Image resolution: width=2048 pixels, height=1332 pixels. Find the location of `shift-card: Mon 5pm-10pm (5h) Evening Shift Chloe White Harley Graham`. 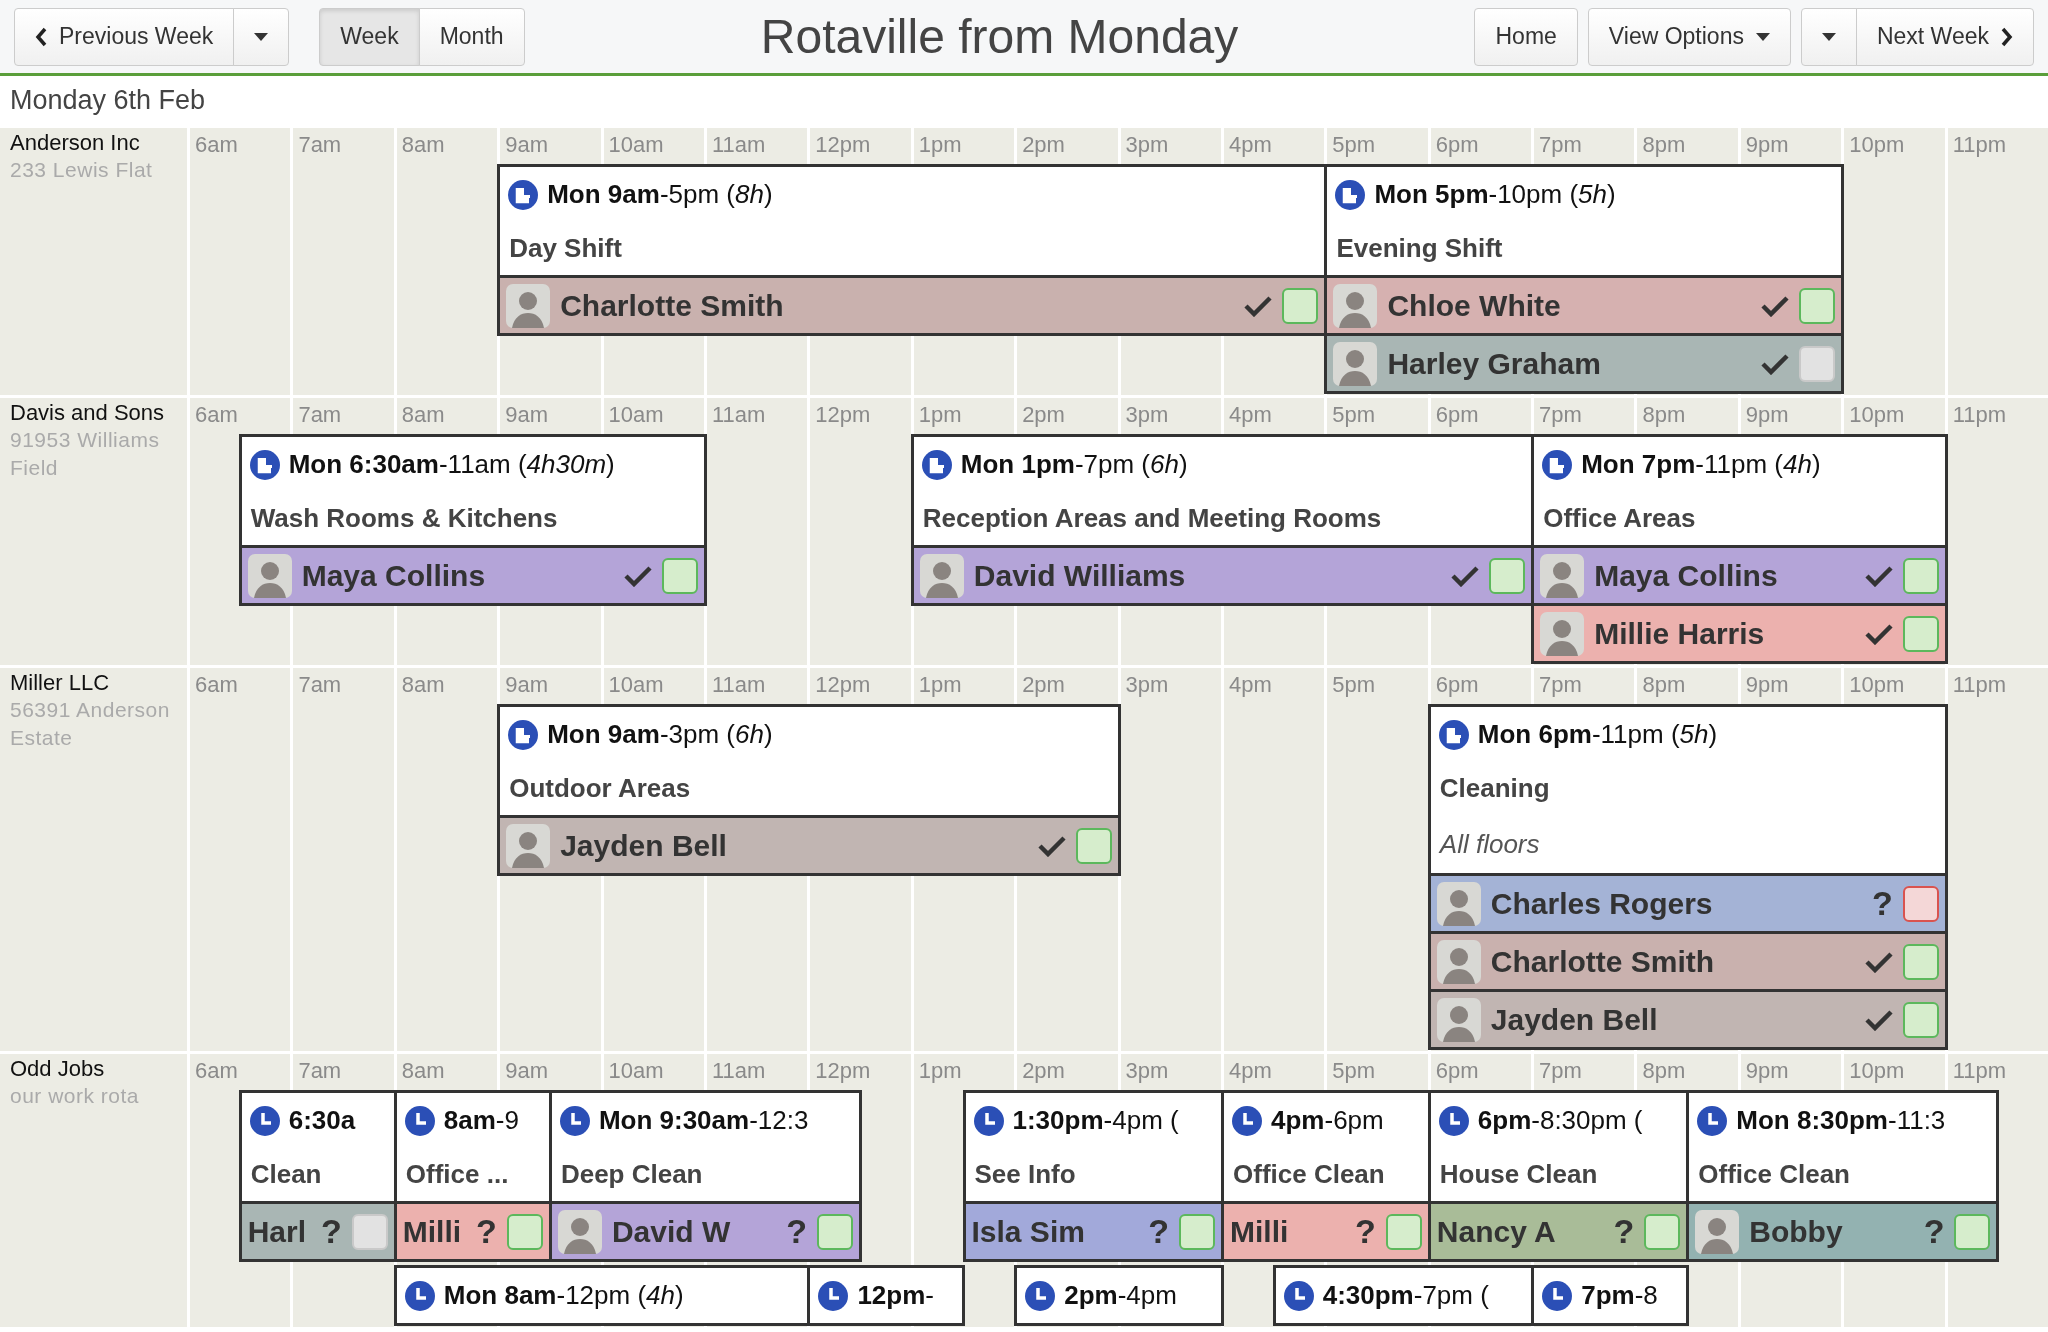

shift-card: Mon 5pm-10pm (5h) Evening Shift Chloe White Harley Graham is located at coordinates (1584, 279).